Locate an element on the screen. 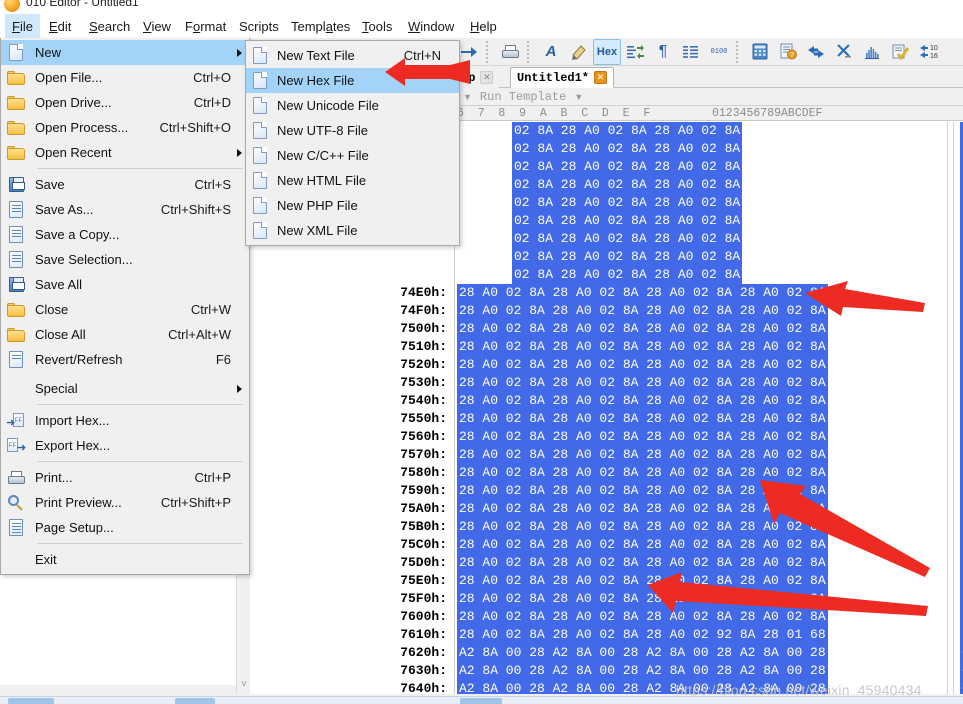  menu-item-open-recent: Open Recent is located at coordinates (125, 152).